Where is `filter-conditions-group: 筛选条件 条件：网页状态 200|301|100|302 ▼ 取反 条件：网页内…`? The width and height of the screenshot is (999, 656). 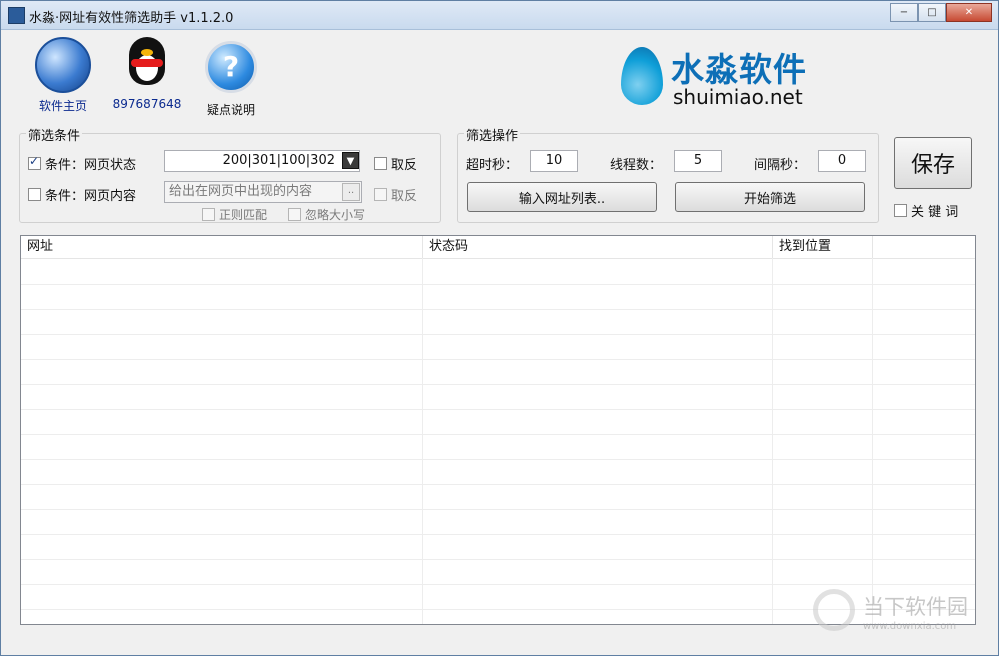
filter-conditions-group: 筛选条件 条件：网页状态 200|301|100|302 ▼ 取反 条件：网页内… is located at coordinates (230, 174).